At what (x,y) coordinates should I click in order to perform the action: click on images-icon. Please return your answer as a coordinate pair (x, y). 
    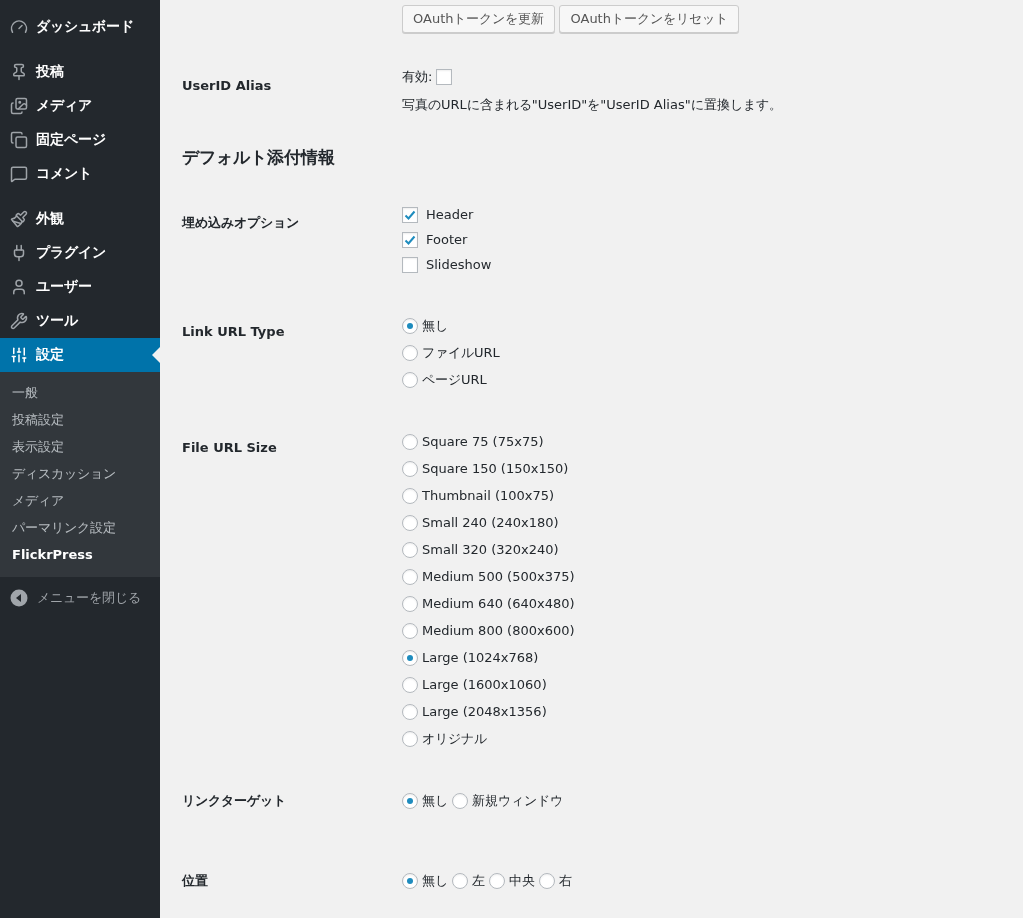
    Looking at the image, I should click on (19, 106).